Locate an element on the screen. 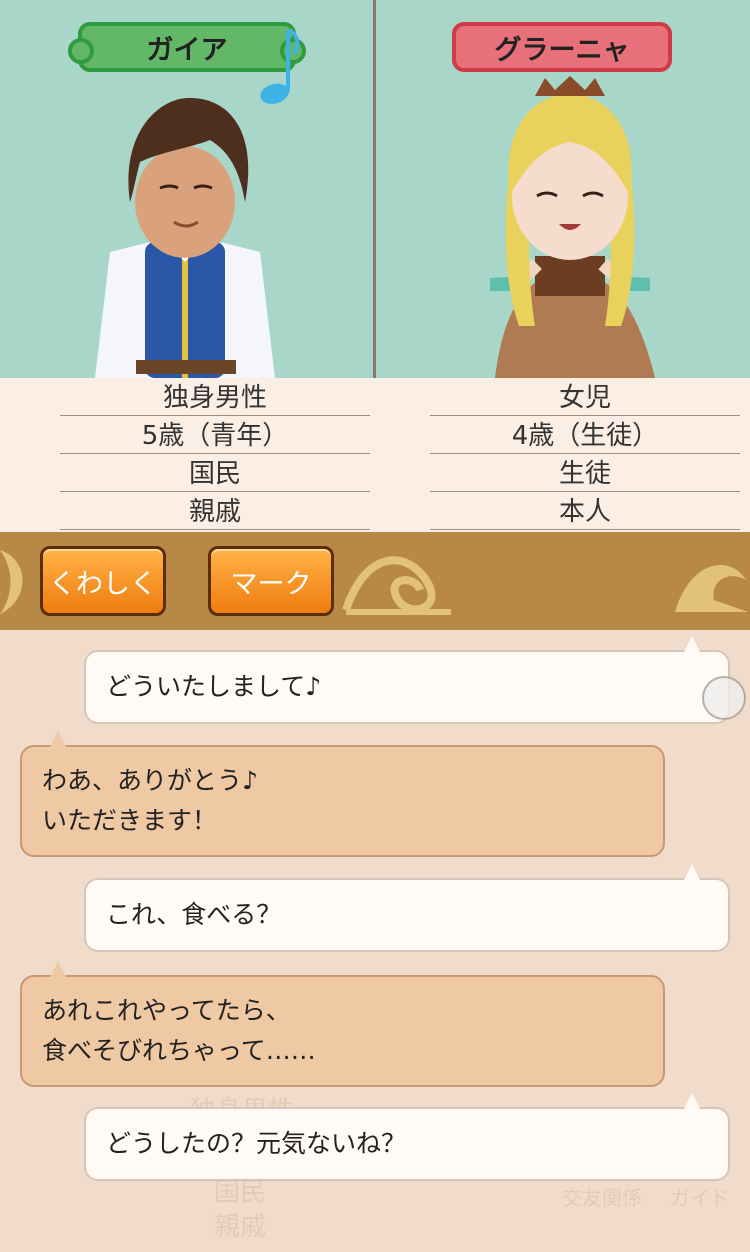 This screenshot has width=750, height=1252. background-text-guide: ガイド is located at coordinates (700, 1198).